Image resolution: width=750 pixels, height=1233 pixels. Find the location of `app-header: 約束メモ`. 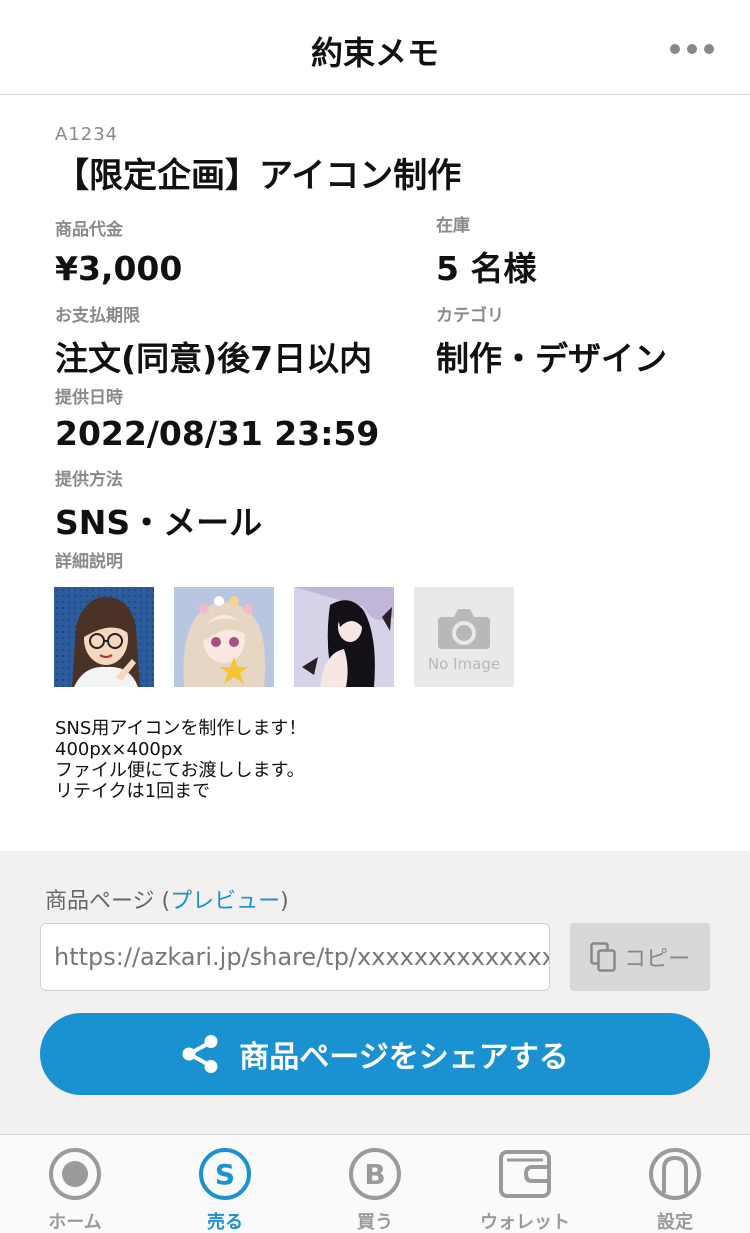

app-header: 約束メモ is located at coordinates (375, 47).